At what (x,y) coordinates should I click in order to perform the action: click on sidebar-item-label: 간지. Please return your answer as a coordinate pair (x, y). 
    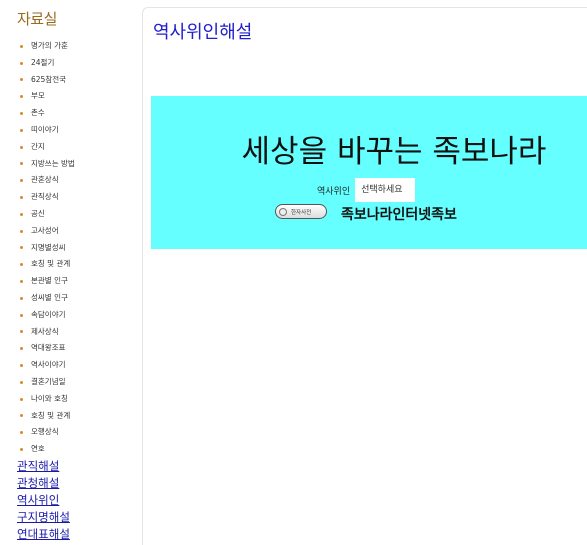
    Looking at the image, I should click on (38, 146).